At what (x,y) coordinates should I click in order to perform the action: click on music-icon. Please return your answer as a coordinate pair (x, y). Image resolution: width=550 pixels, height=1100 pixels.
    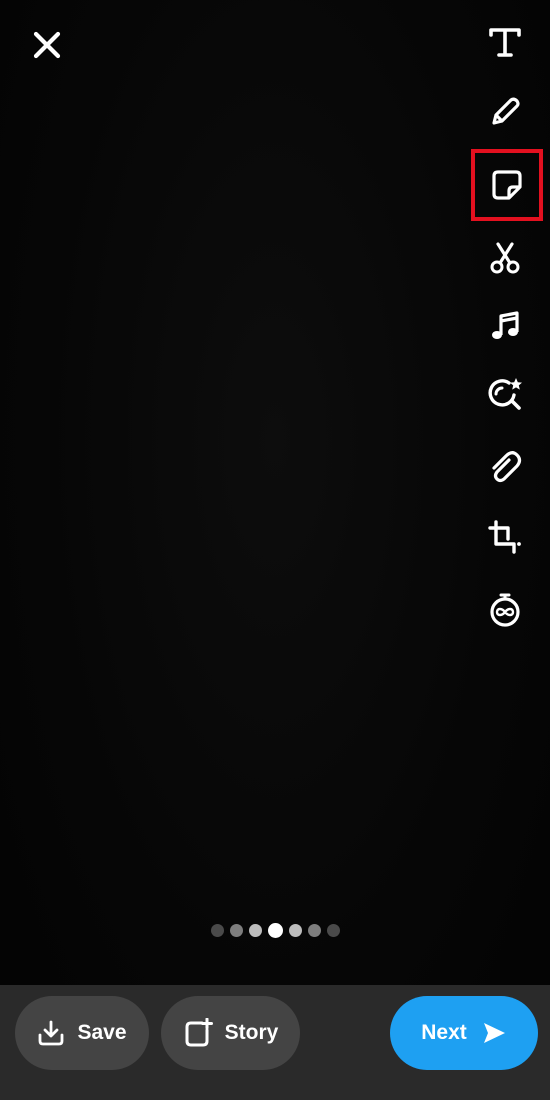
    Looking at the image, I should click on (505, 325).